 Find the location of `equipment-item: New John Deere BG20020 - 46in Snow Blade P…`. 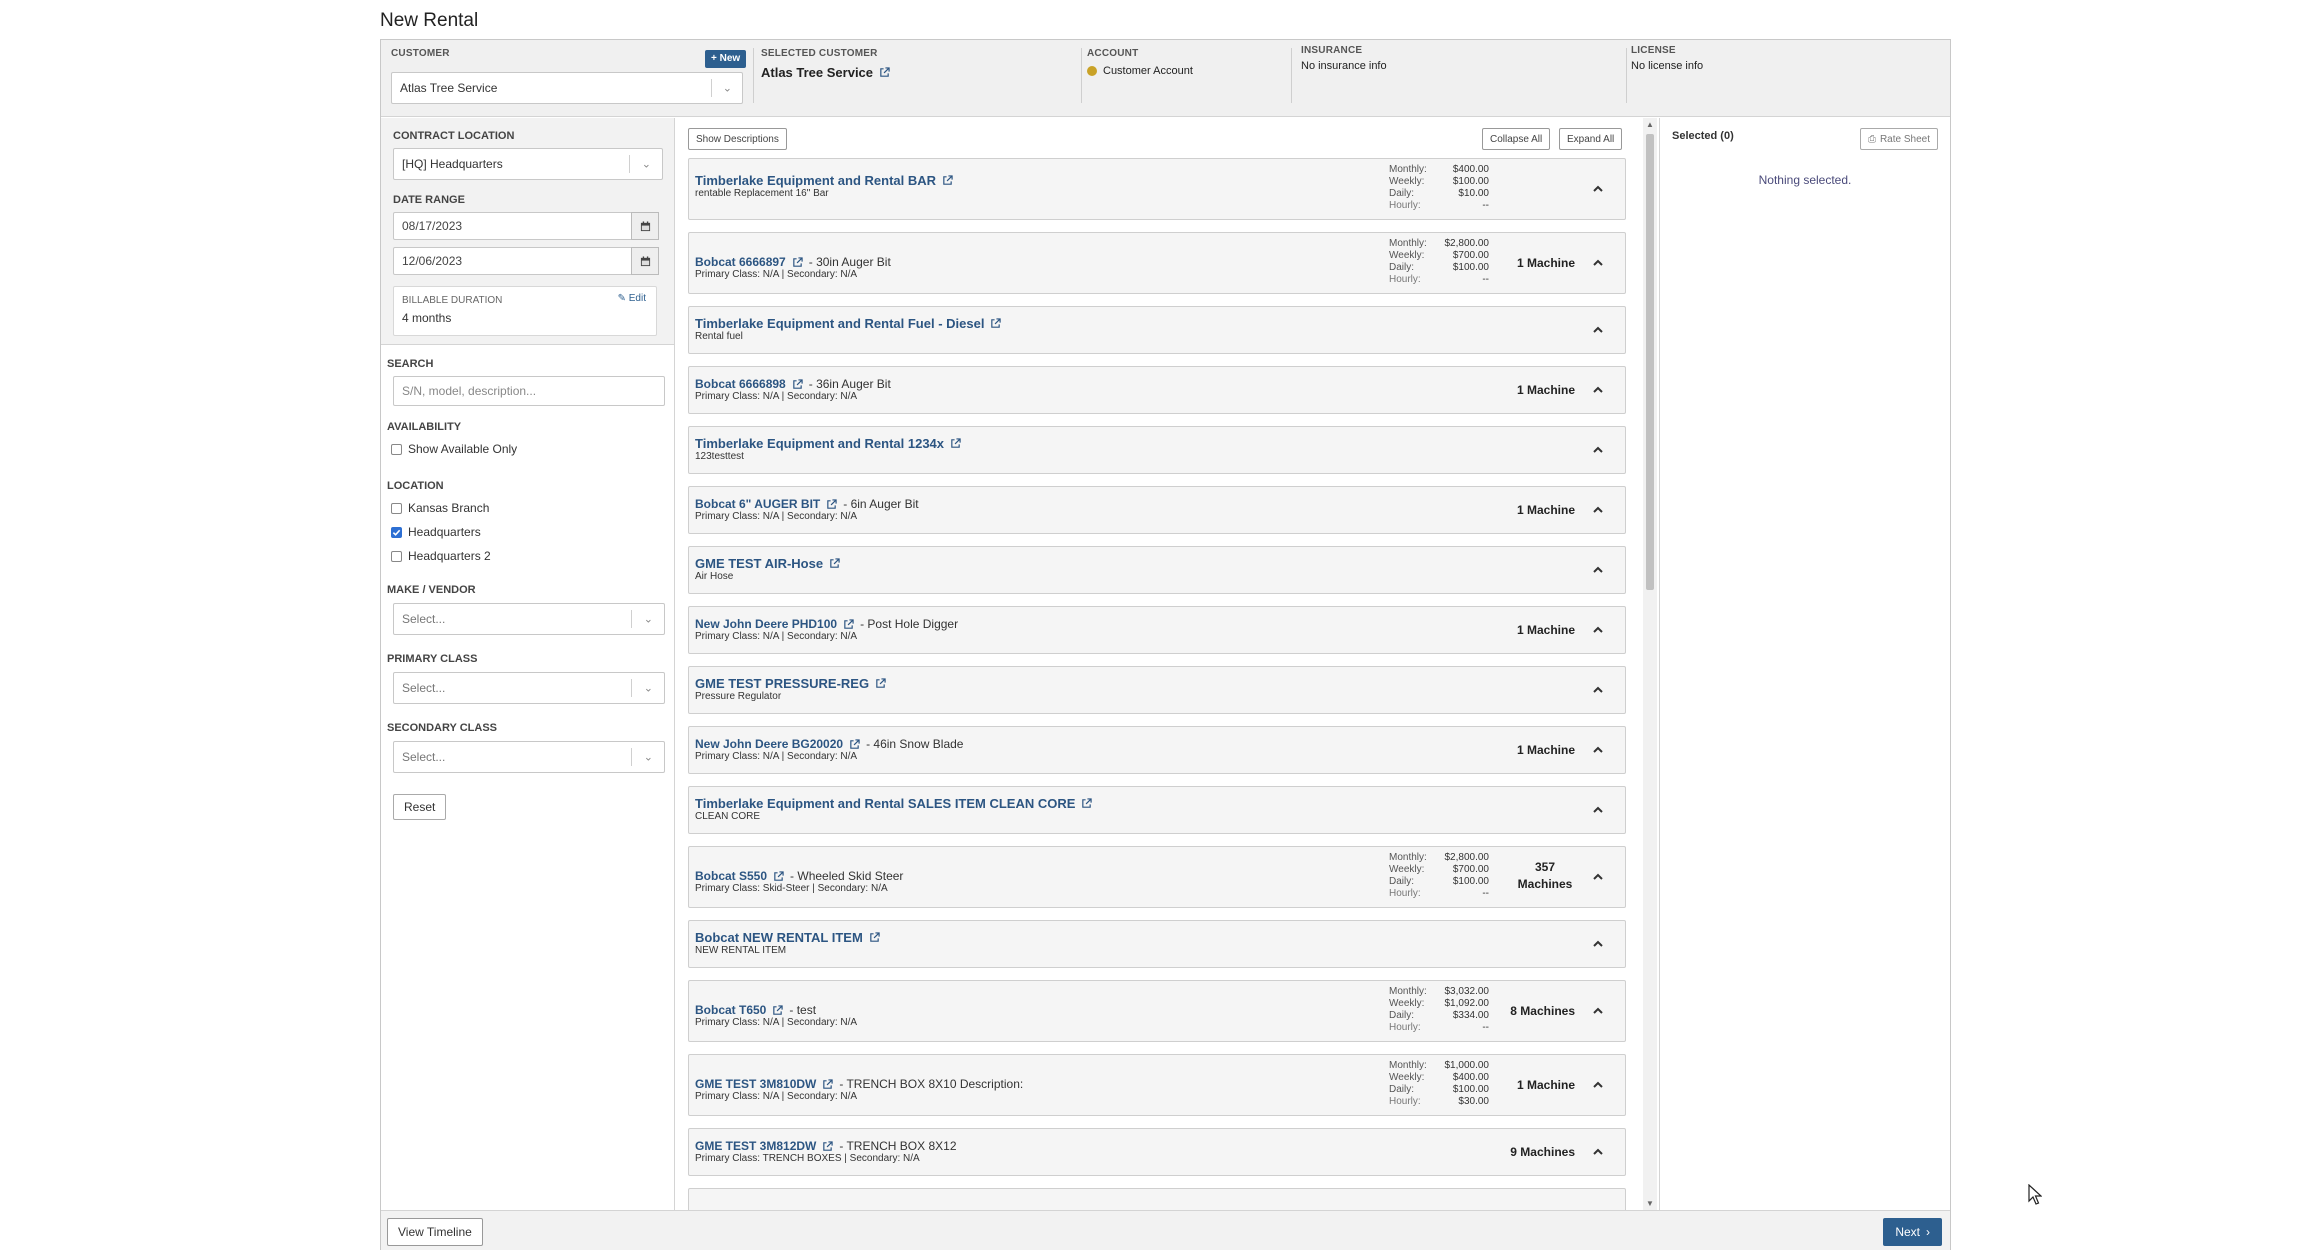

equipment-item: New John Deere BG20020 - 46in Snow Blade P… is located at coordinates (1157, 750).